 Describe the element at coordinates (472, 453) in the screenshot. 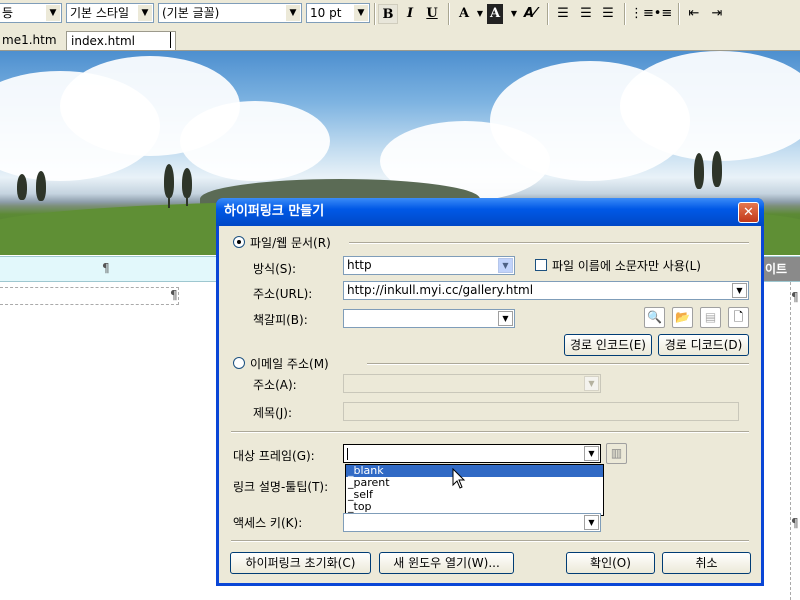

I see `target-frame-combo: ▼` at that location.